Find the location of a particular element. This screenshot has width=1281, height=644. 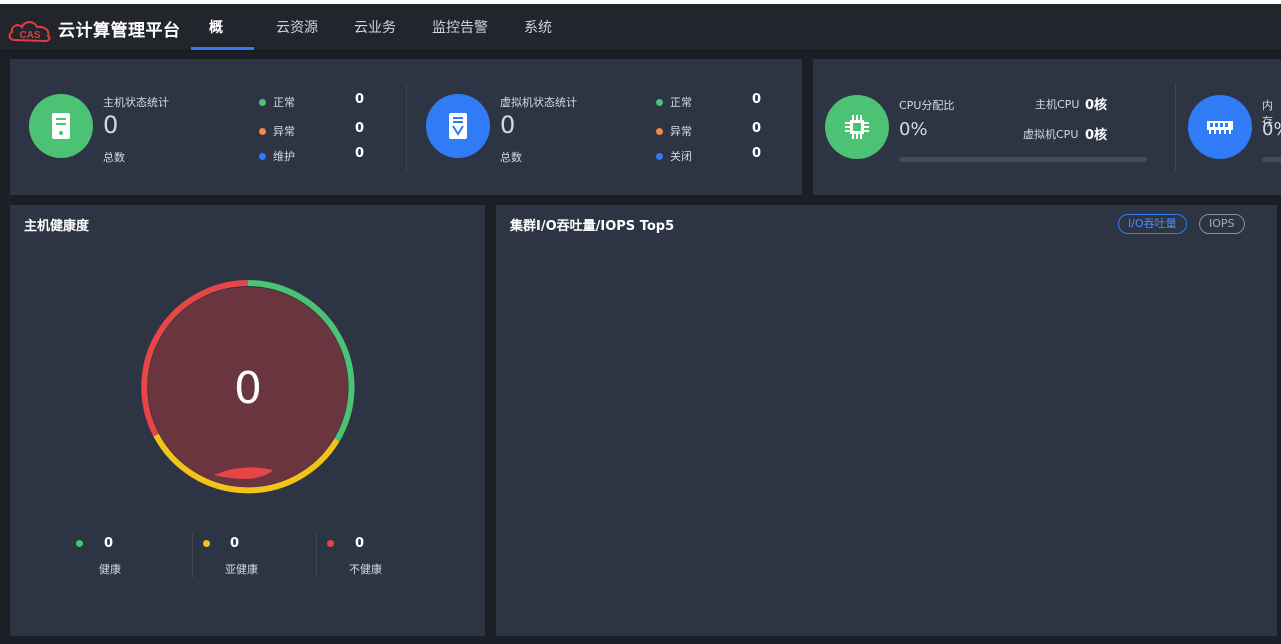

health-gauge: 0 is located at coordinates (248, 387).